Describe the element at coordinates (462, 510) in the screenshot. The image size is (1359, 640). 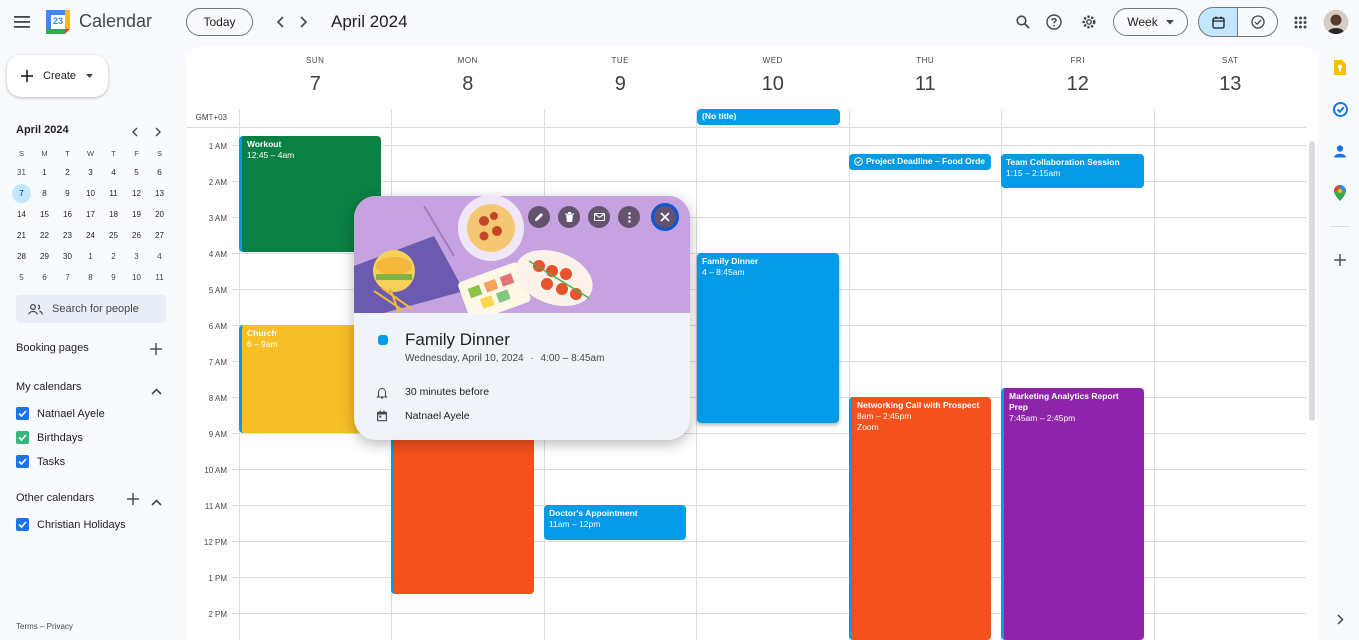
I see `event-monday-block` at that location.